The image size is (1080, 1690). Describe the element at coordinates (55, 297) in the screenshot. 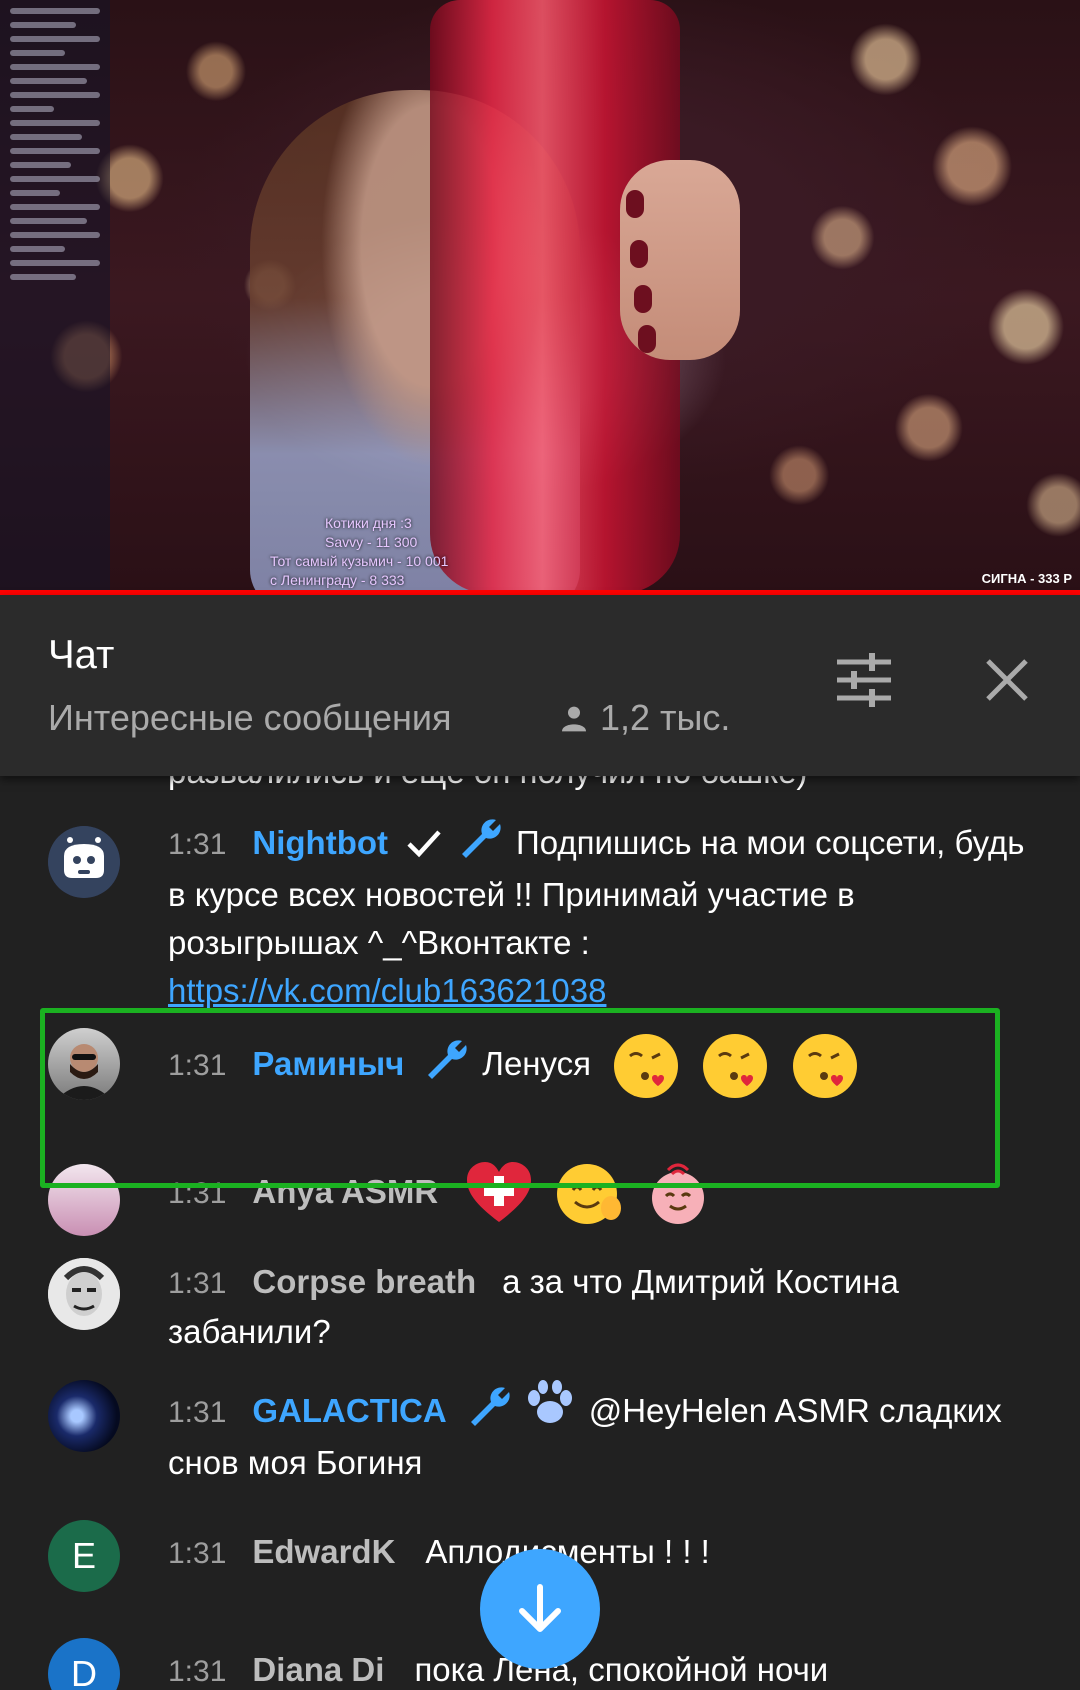

I see `stream-chat-overlay` at that location.